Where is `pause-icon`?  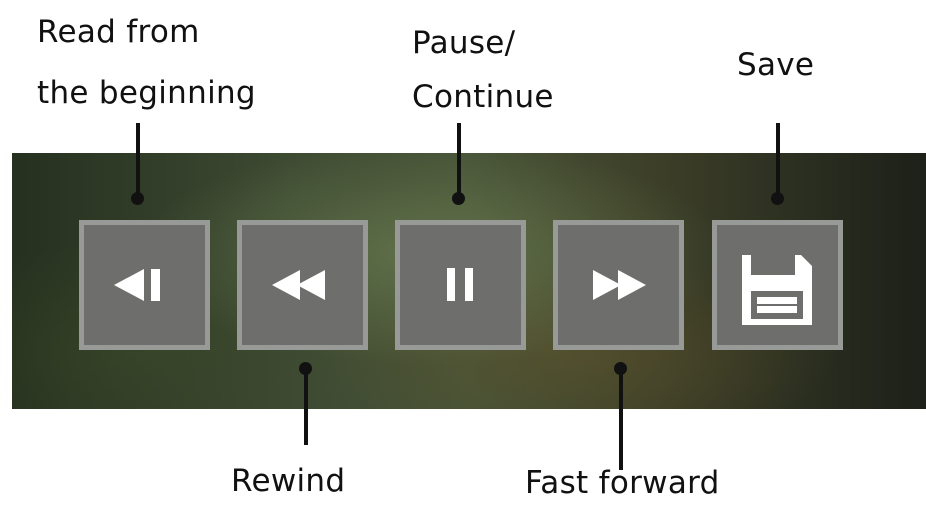
pause-icon is located at coordinates (460, 284).